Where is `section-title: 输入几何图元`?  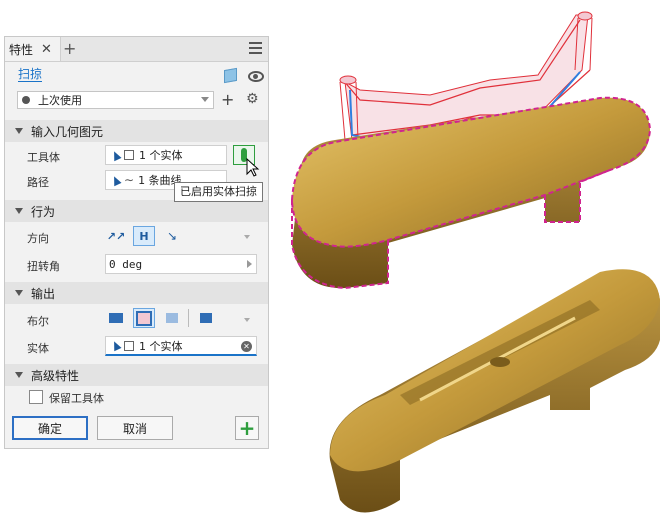 section-title: 输入几何图元 is located at coordinates (67, 131).